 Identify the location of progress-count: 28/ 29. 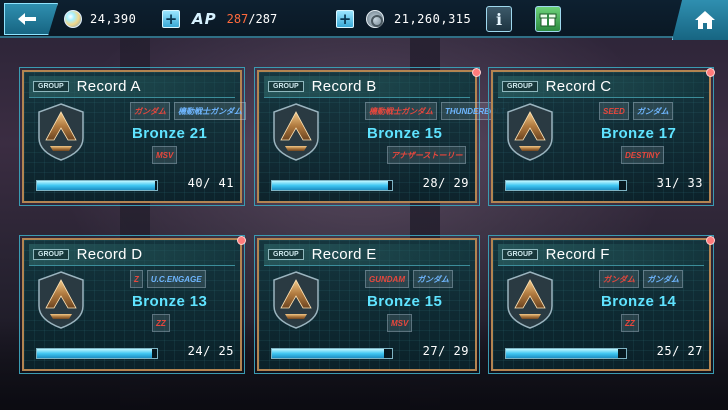
(445, 183).